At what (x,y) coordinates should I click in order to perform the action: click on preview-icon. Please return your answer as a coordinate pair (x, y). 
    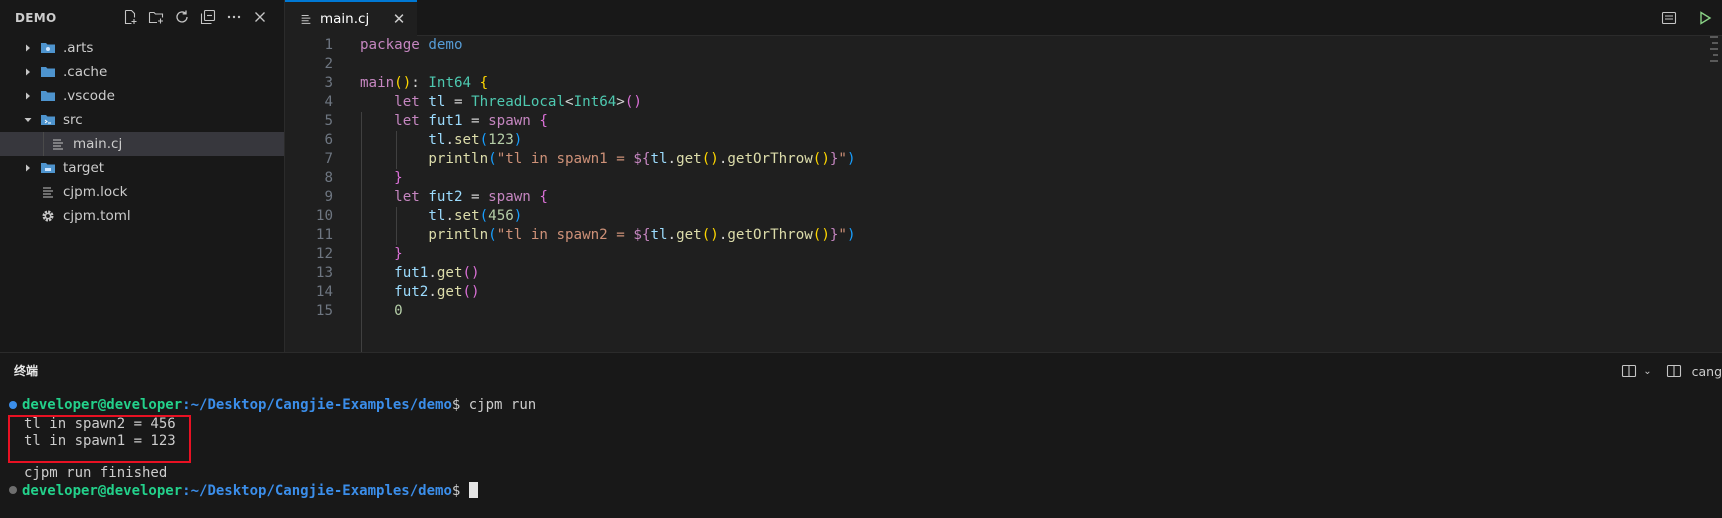
    Looking at the image, I should click on (1669, 18).